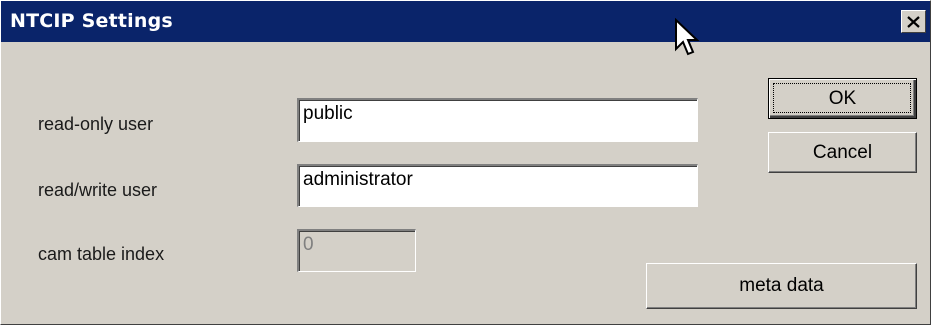 The image size is (931, 325). What do you see at coordinates (497, 185) in the screenshot?
I see `read-write-user-input: administrator` at bounding box center [497, 185].